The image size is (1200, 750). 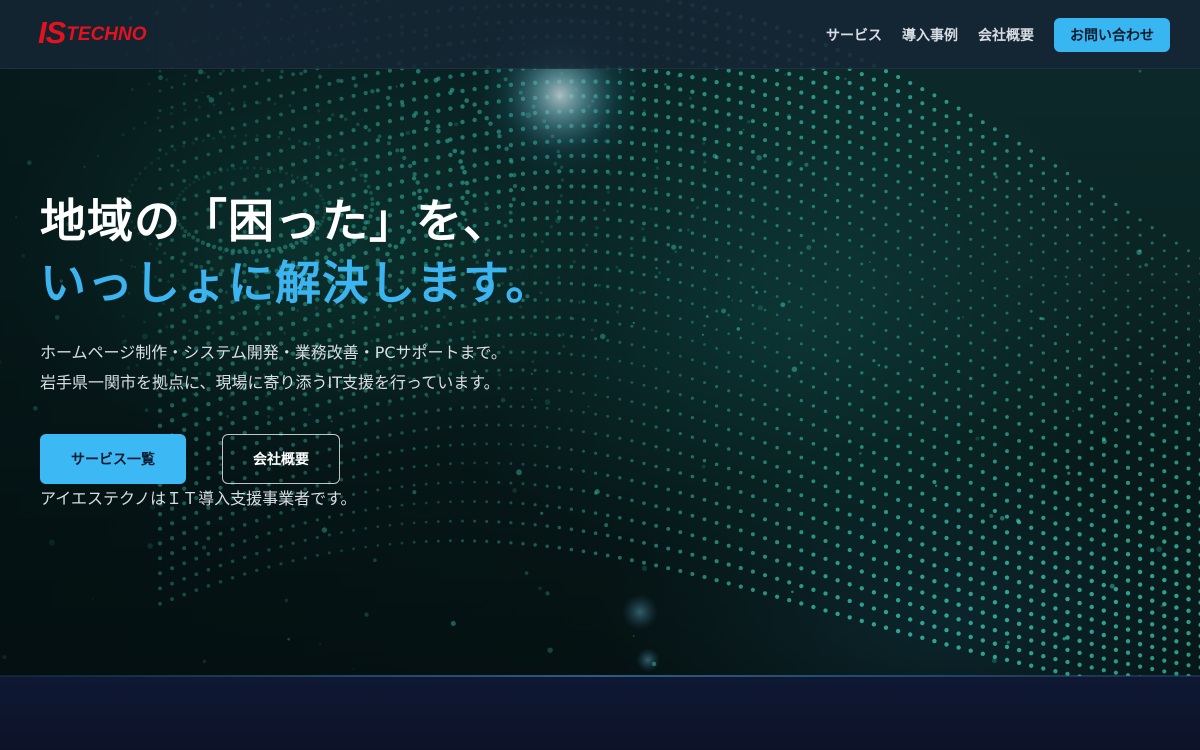 I want to click on logo-techno-text: TECHNO, so click(x=106, y=34).